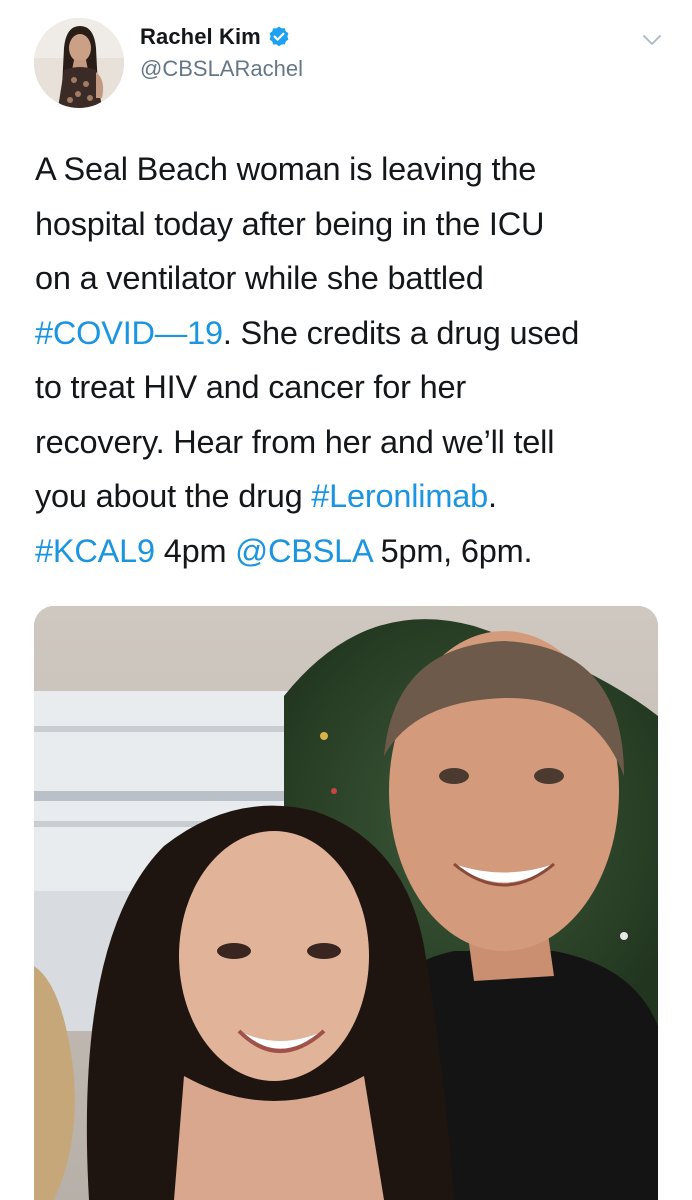 This screenshot has height=1200, width=692. I want to click on tweet-text-segment: to treat HIV and cancer for her, so click(250, 387).